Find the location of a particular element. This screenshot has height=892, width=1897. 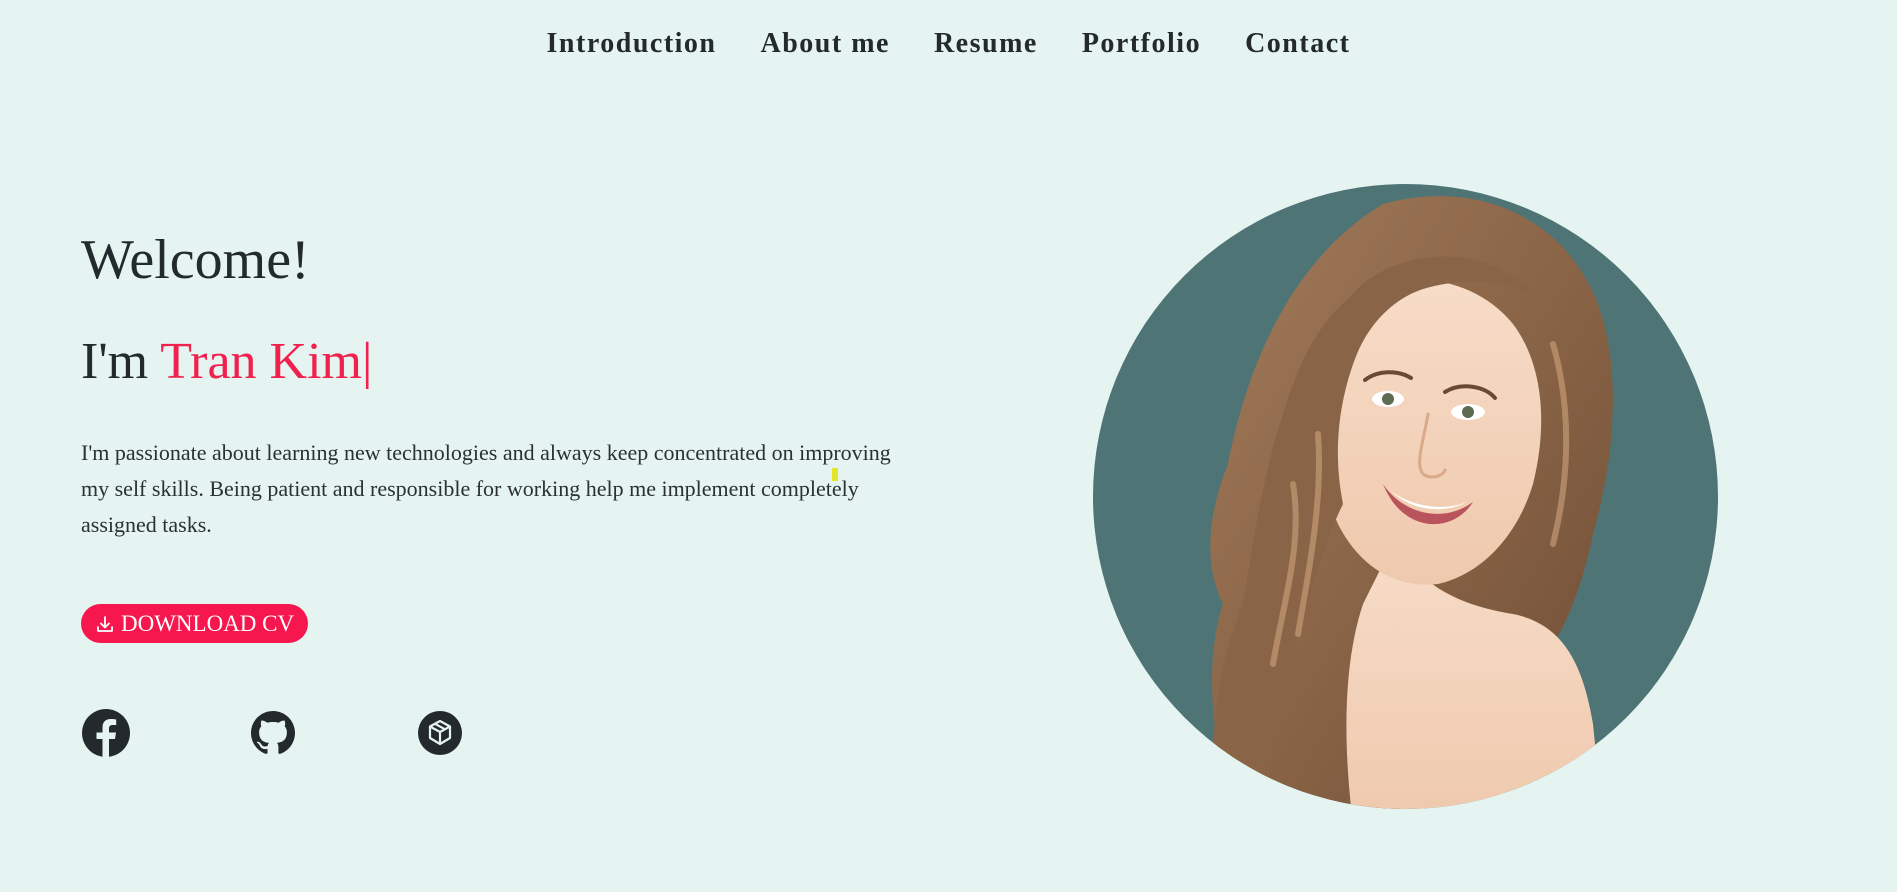

download-icon is located at coordinates (105, 624).